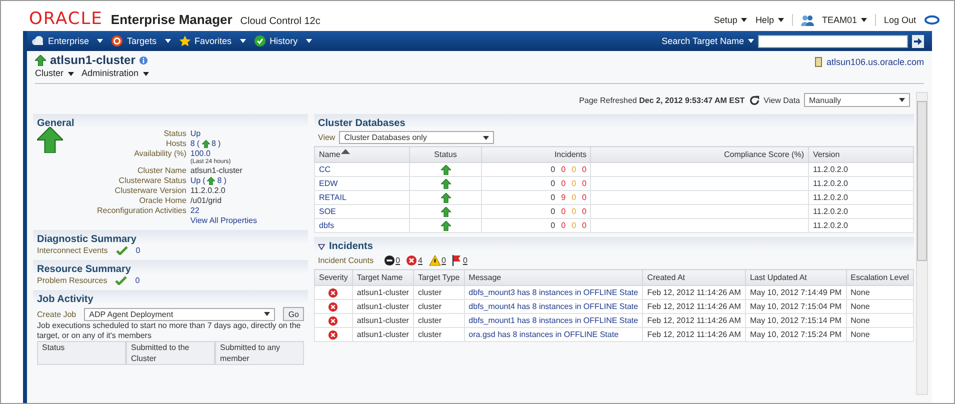  What do you see at coordinates (174, 134) in the screenshot?
I see `property-label: Status` at bounding box center [174, 134].